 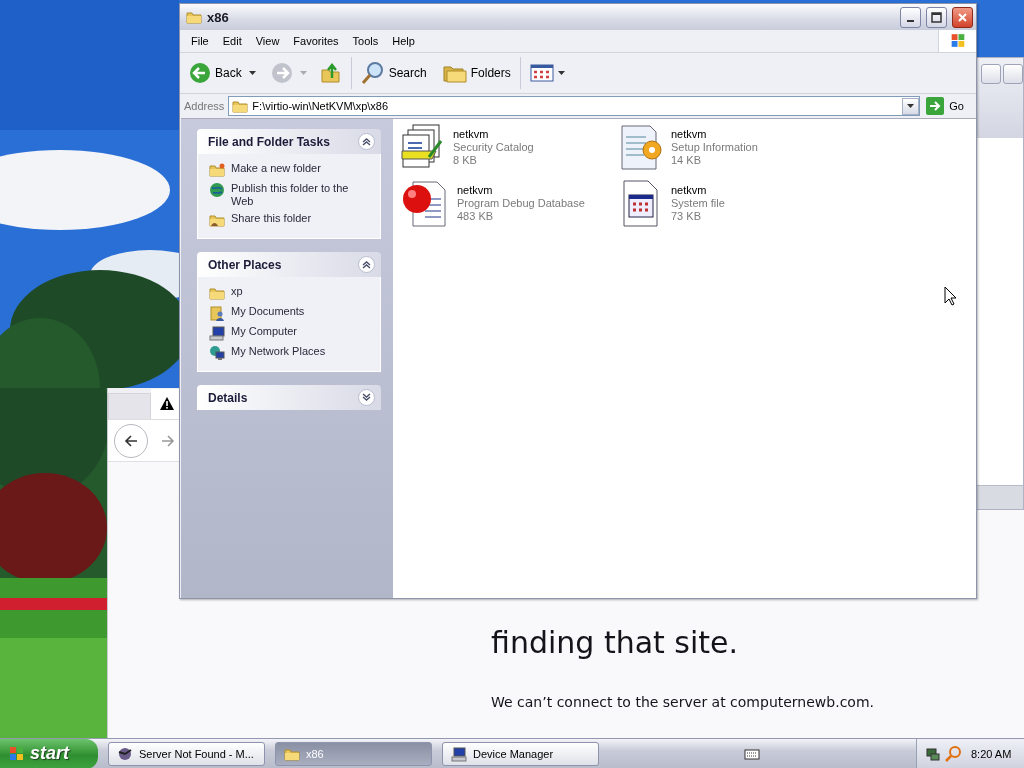 What do you see at coordinates (271, 218) in the screenshot?
I see `panel-link: Share this folder` at bounding box center [271, 218].